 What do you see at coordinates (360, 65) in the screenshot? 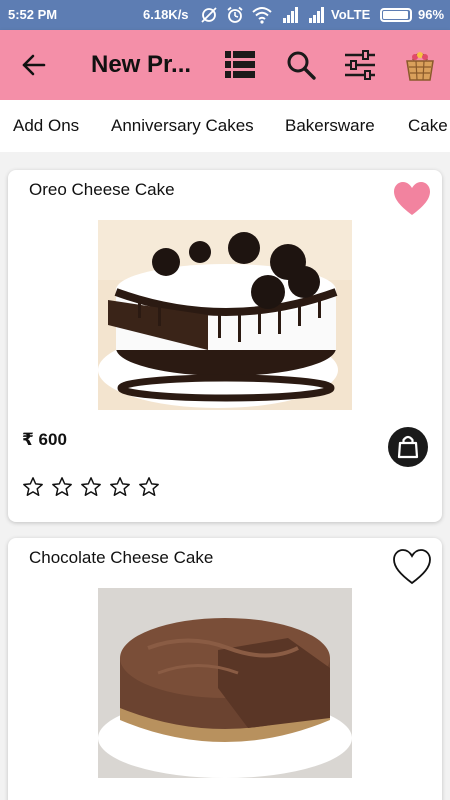
I see `filter-sliders-icon` at bounding box center [360, 65].